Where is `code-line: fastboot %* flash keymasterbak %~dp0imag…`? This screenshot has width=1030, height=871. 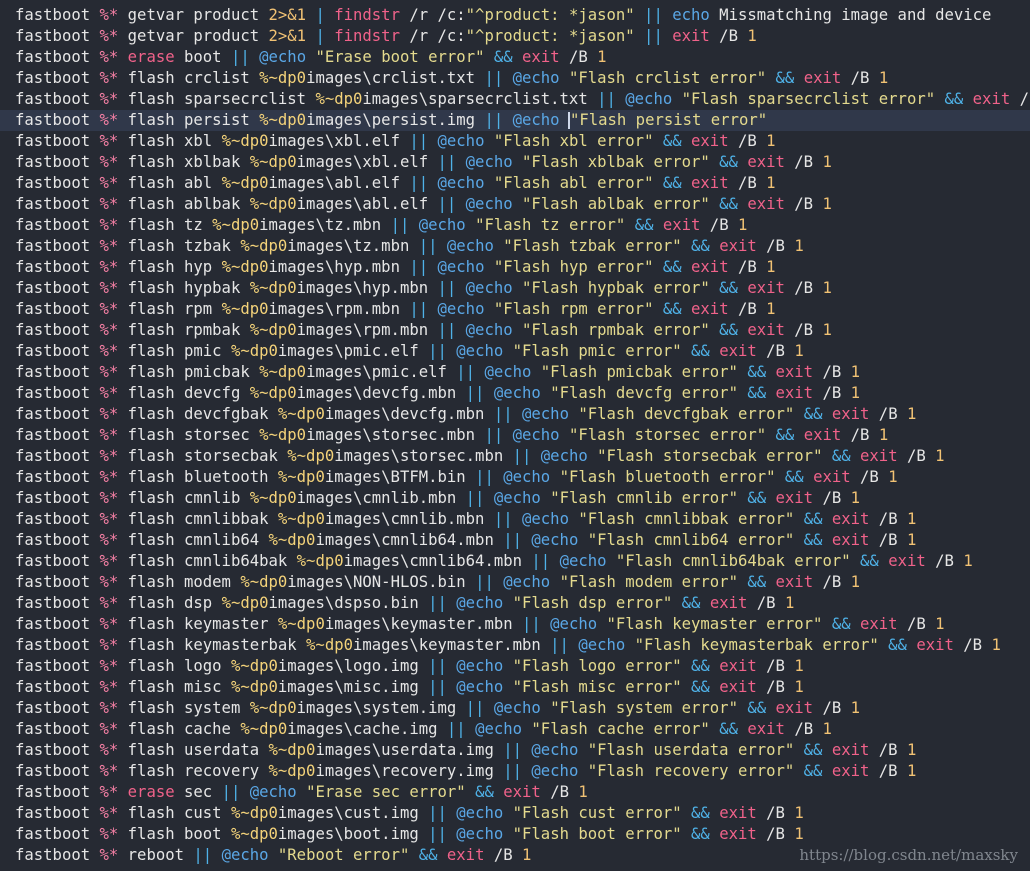 code-line: fastboot %* flash keymasterbak %~dp0imag… is located at coordinates (515, 645).